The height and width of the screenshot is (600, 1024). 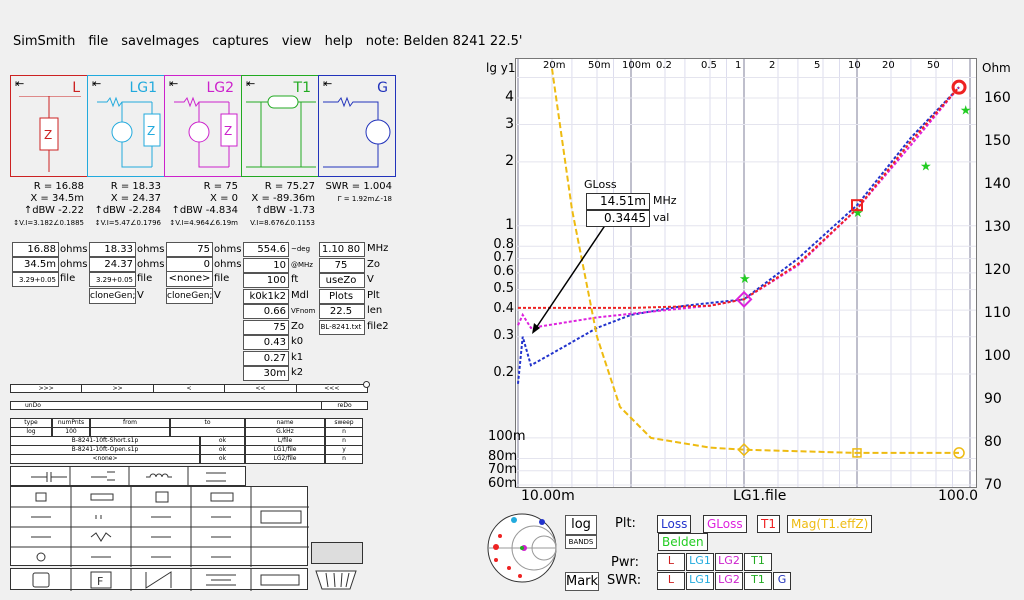 I want to click on undo-bar: unDo reDo, so click(x=189, y=405).